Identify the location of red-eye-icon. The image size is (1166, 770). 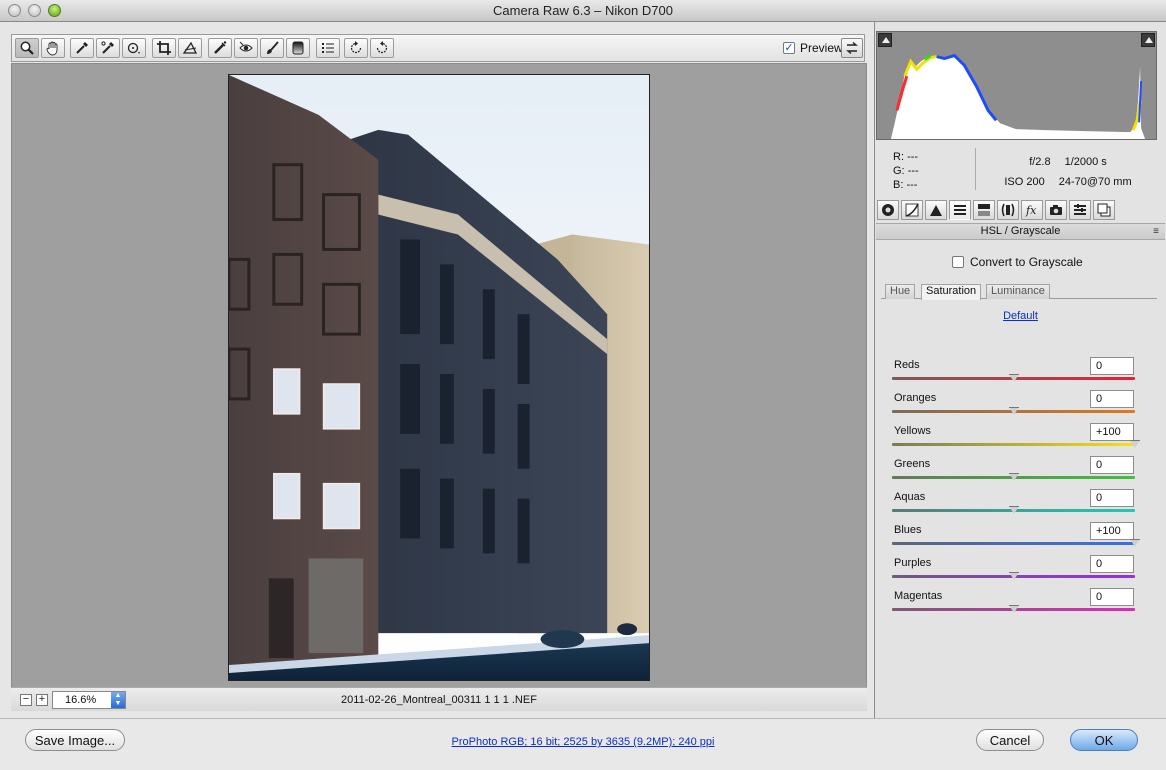
(246, 46).